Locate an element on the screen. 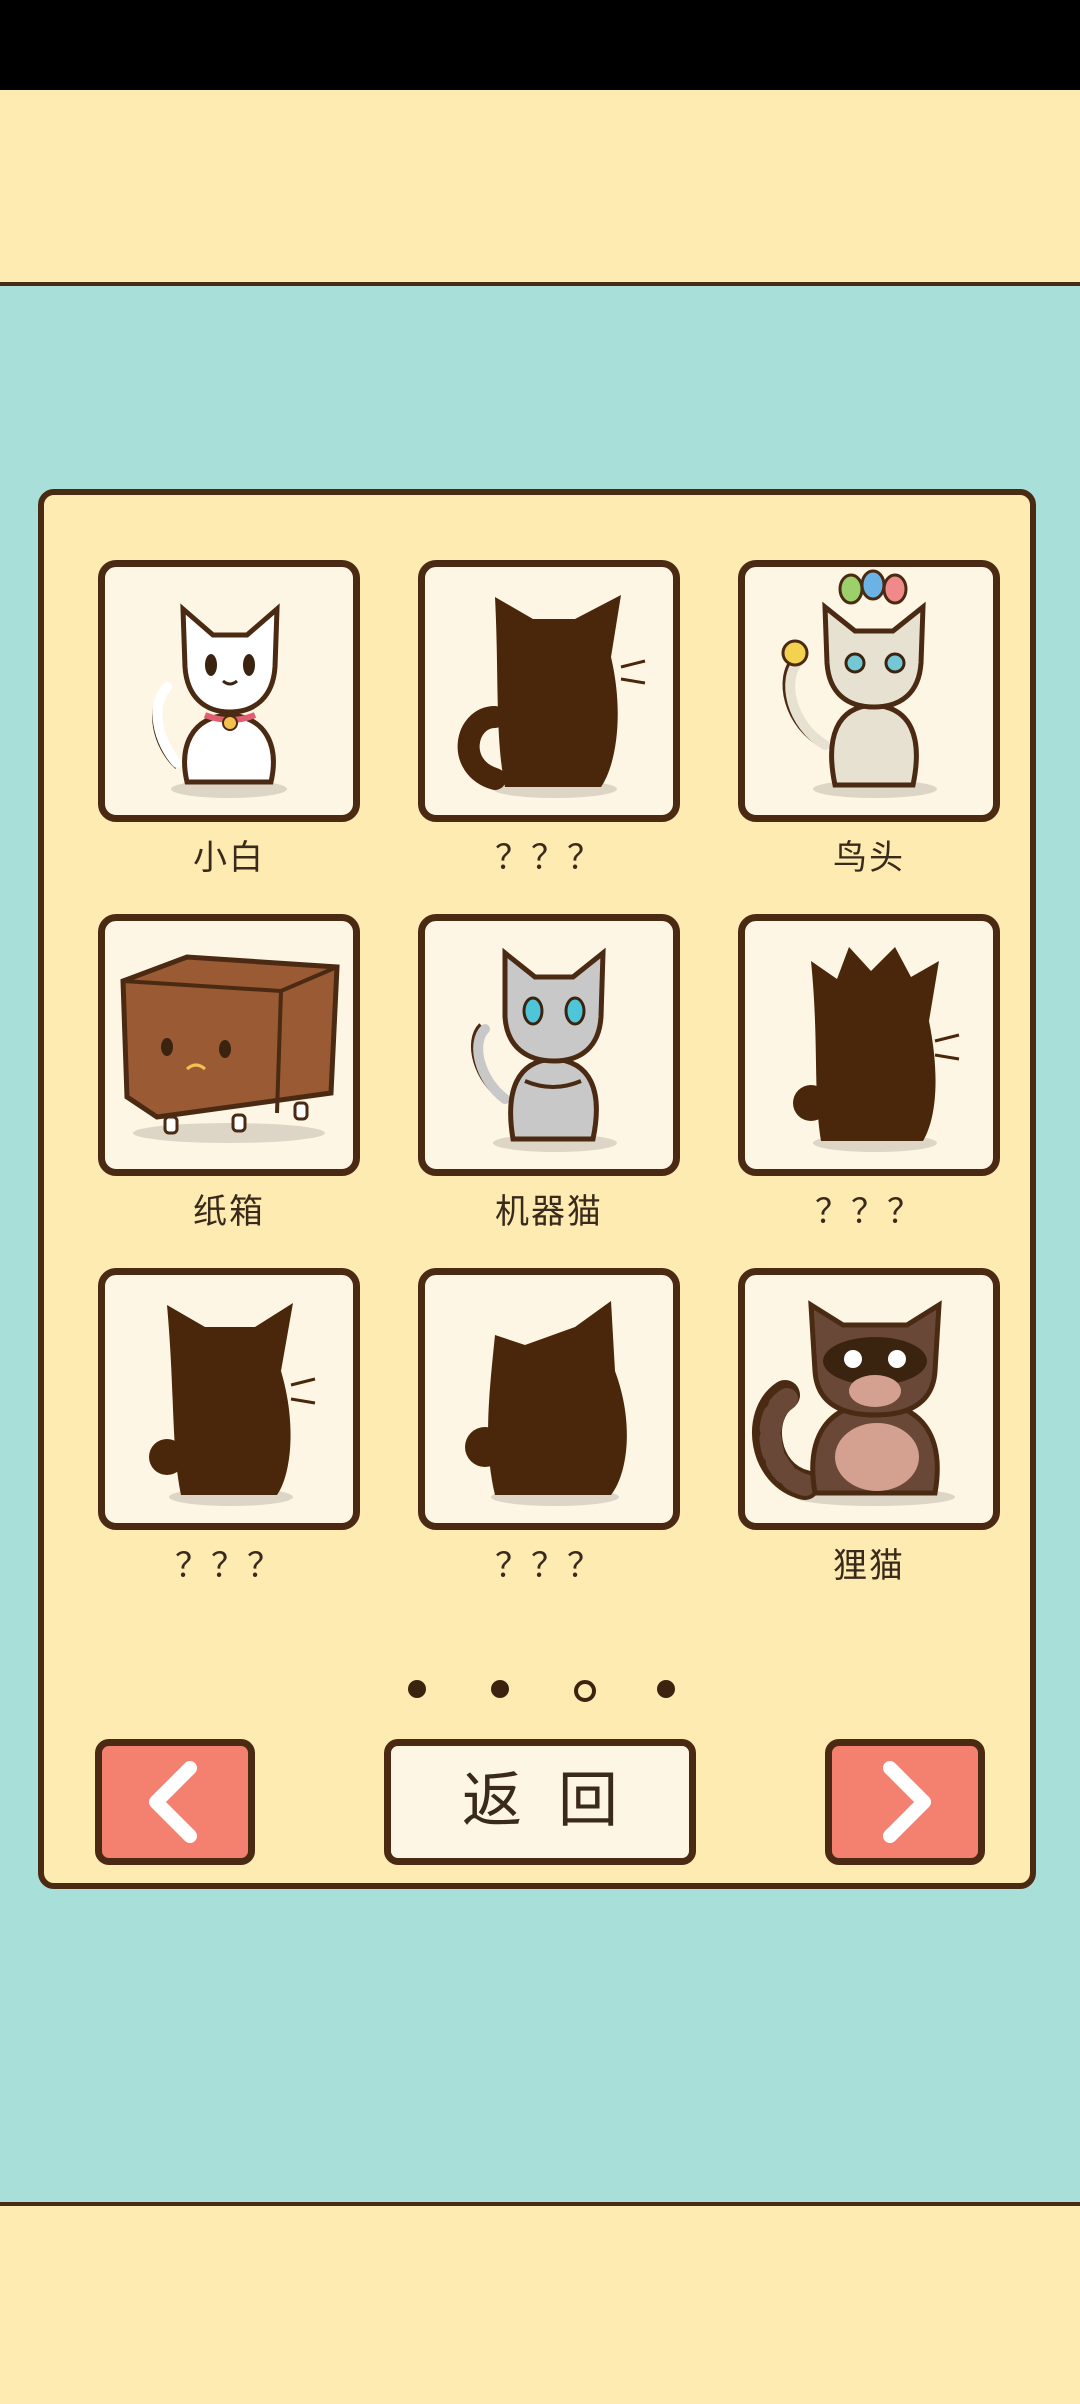 The width and height of the screenshot is (1080, 2404). box-cat-icon is located at coordinates (230, 1048).